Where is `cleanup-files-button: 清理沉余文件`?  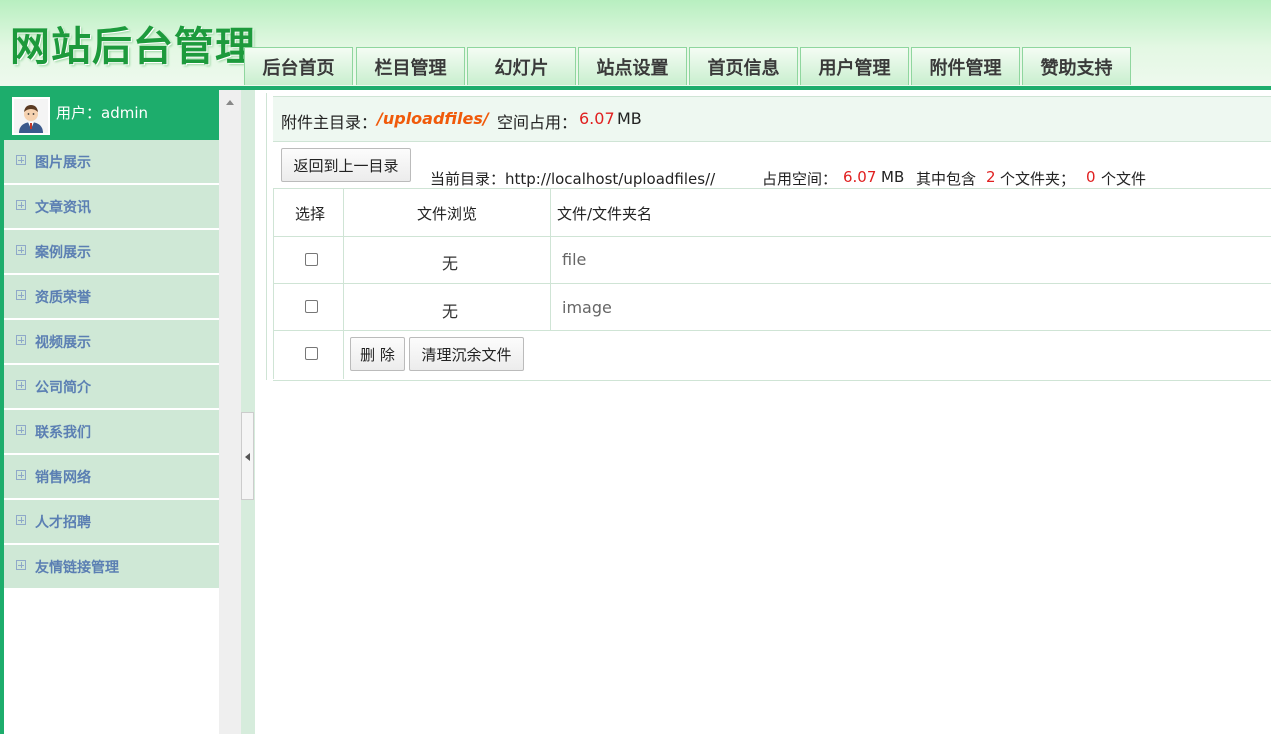
cleanup-files-button: 清理沉余文件 is located at coordinates (466, 354).